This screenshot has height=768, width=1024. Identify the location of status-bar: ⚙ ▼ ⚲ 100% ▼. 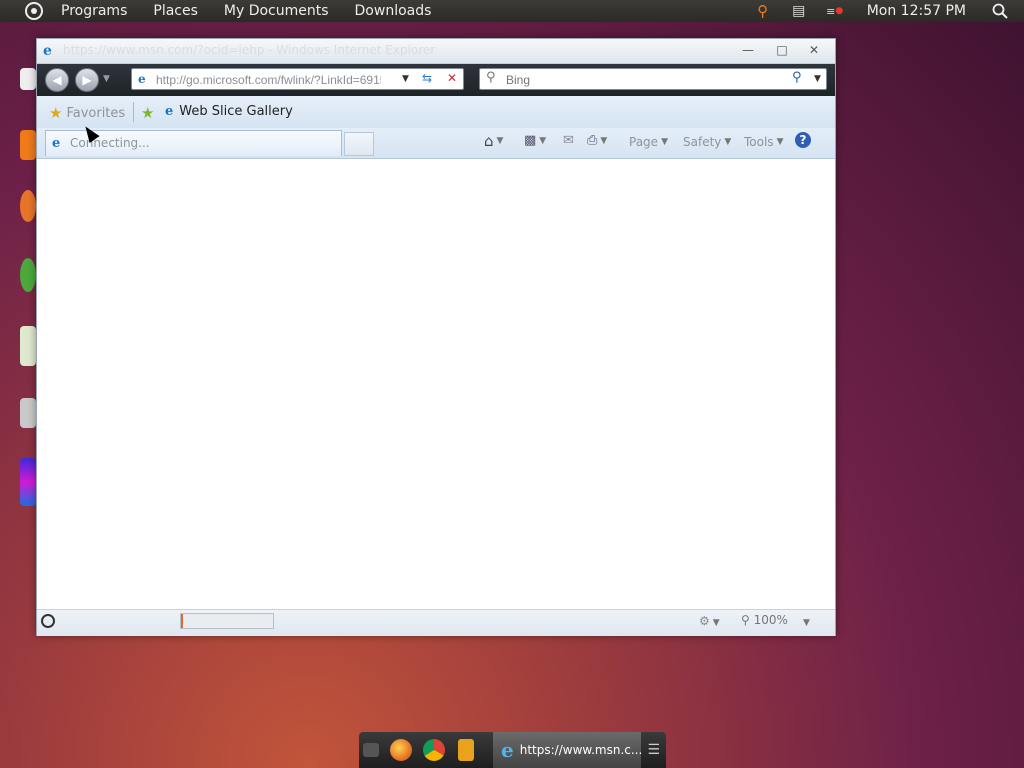
(436, 622).